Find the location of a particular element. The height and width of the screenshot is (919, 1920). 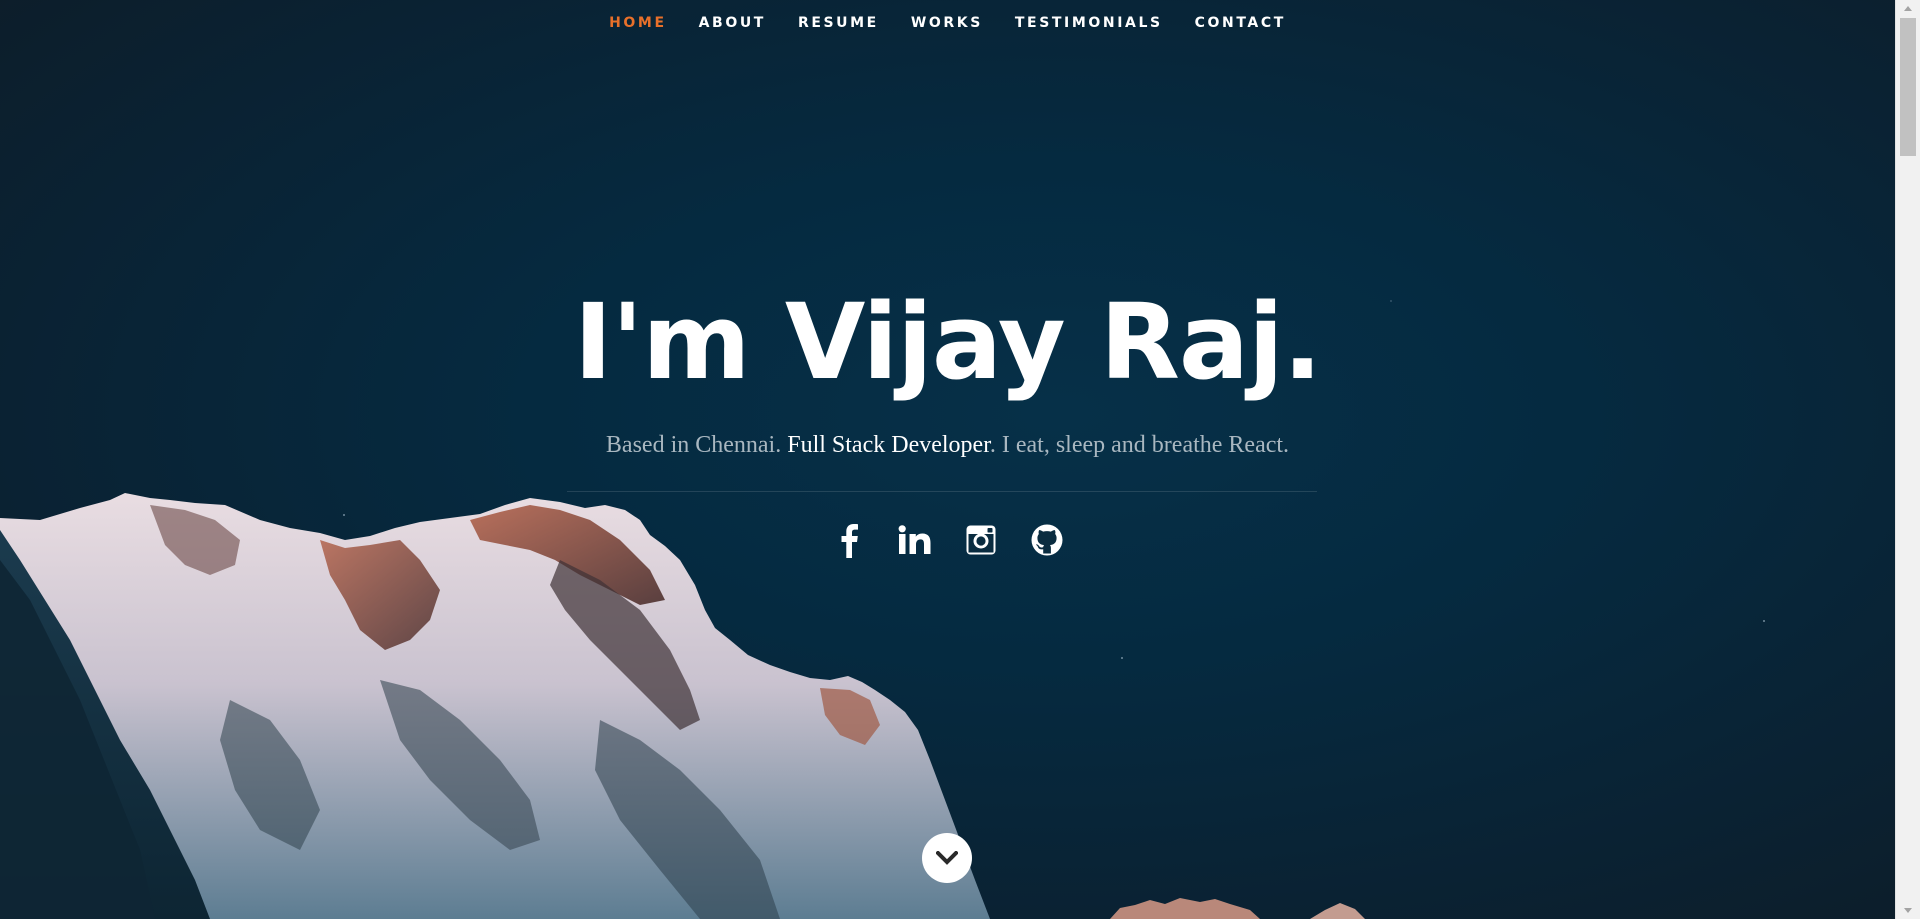

scroll-down-button is located at coordinates (947, 858).